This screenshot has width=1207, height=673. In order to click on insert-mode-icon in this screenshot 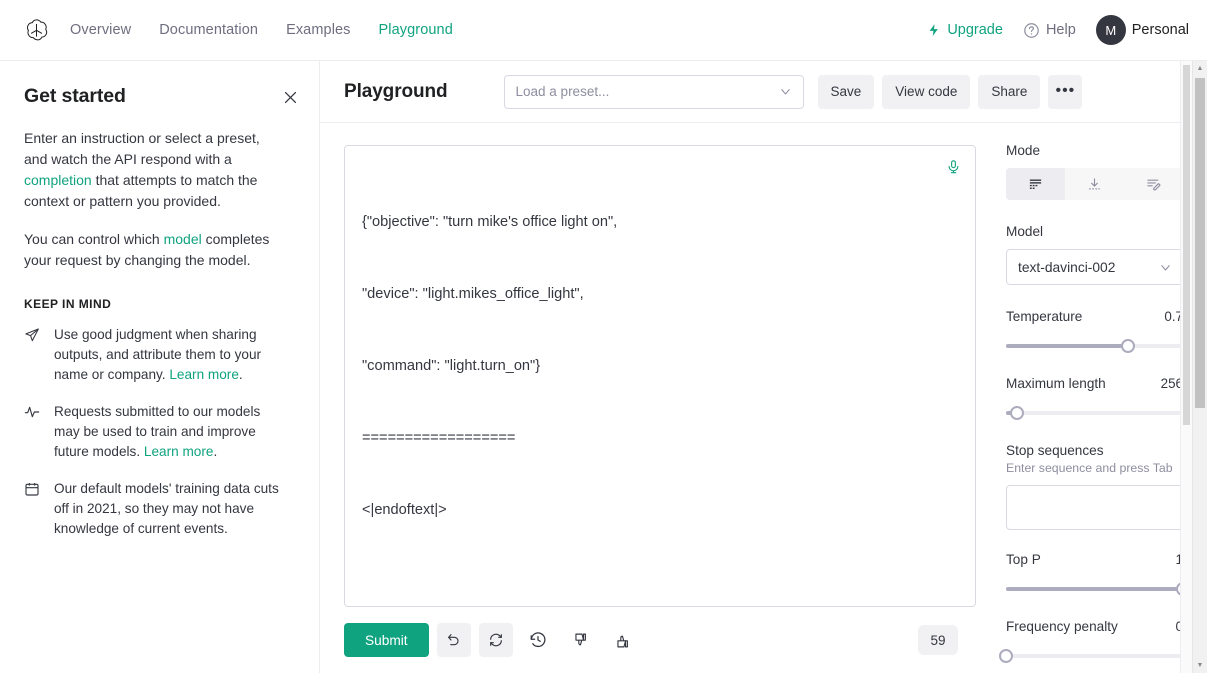, I will do `click(1094, 184)`.